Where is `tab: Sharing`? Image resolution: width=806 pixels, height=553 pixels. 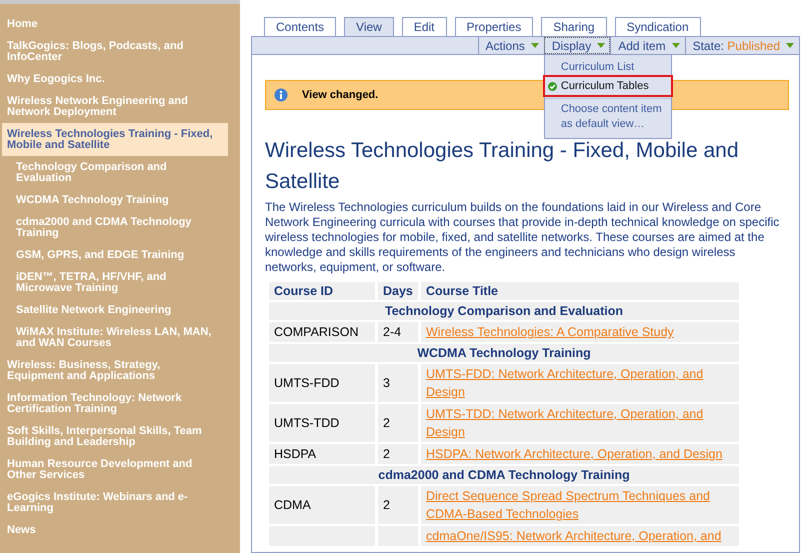 tab: Sharing is located at coordinates (574, 26).